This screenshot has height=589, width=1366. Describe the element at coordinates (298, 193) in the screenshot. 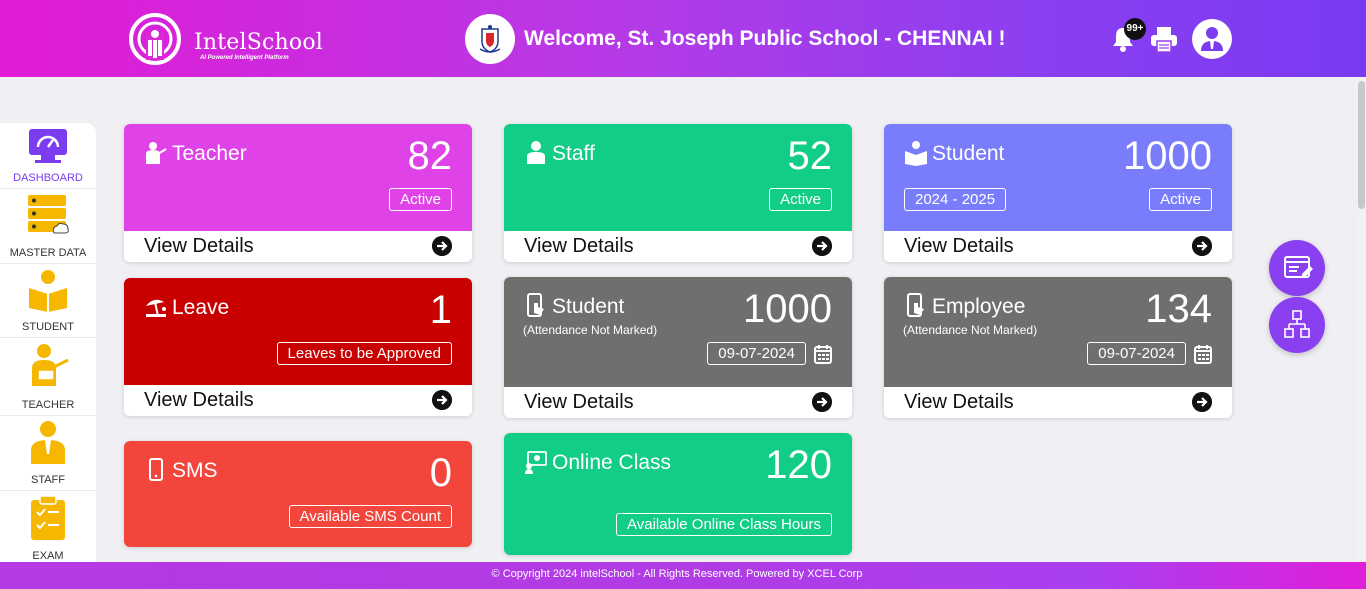

I see `teacher-card: Teacher 82 Active View Details` at that location.